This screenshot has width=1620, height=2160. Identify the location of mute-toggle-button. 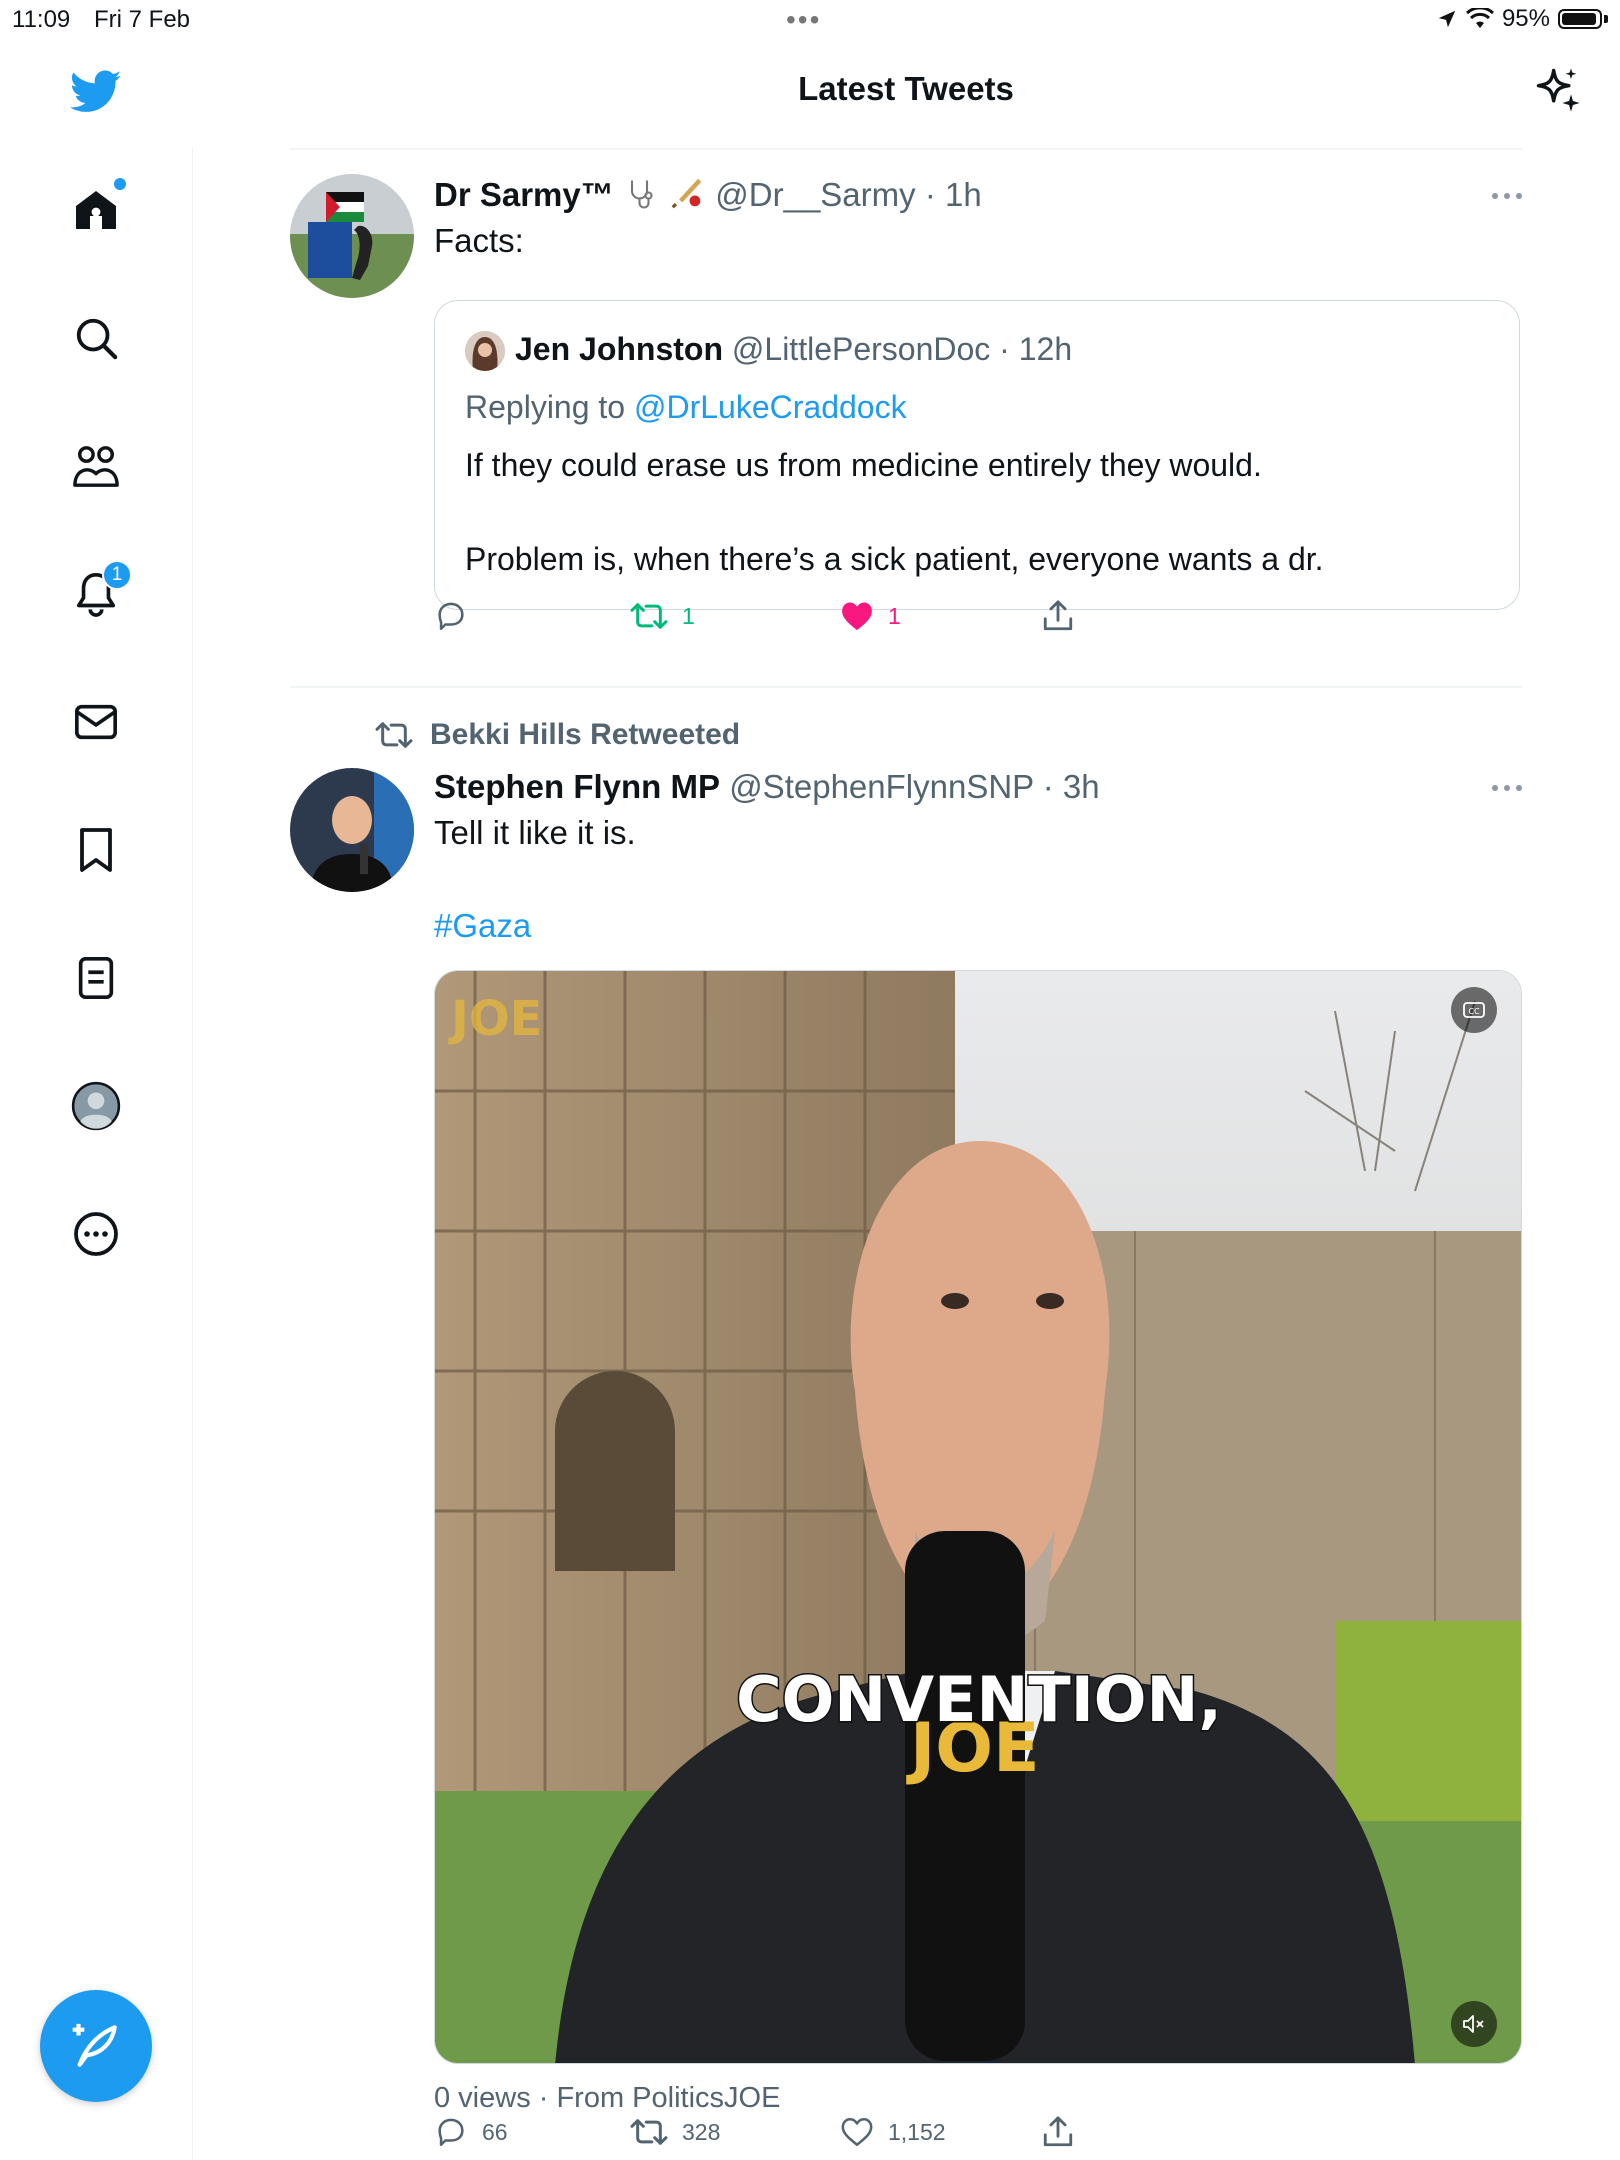
(1474, 2024).